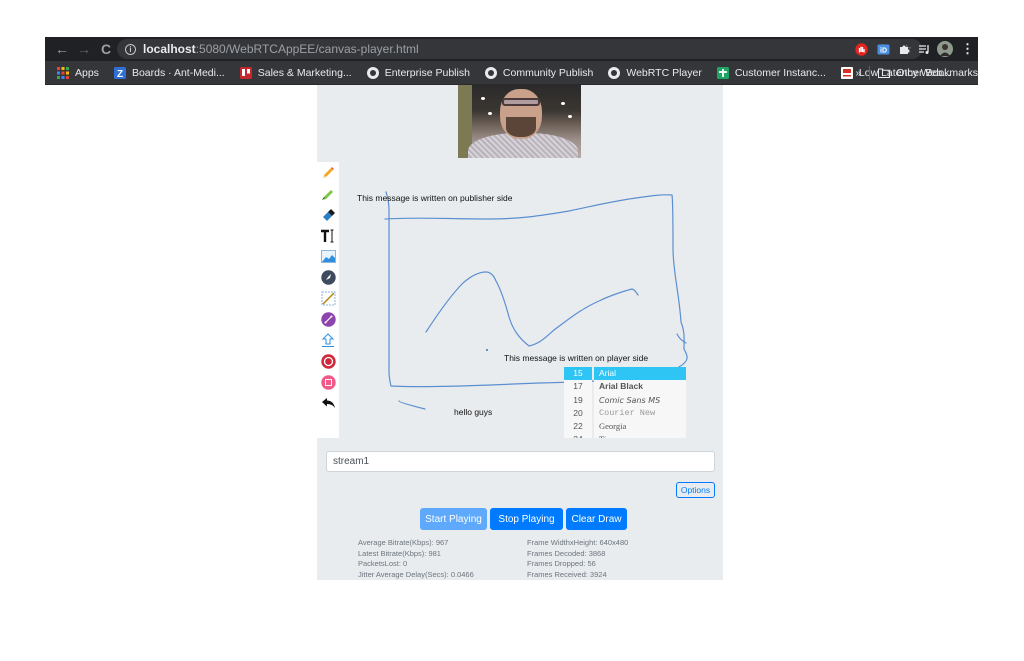  What do you see at coordinates (566, 553) in the screenshot?
I see `frames-decoded: Frames Decoded: 3868` at bounding box center [566, 553].